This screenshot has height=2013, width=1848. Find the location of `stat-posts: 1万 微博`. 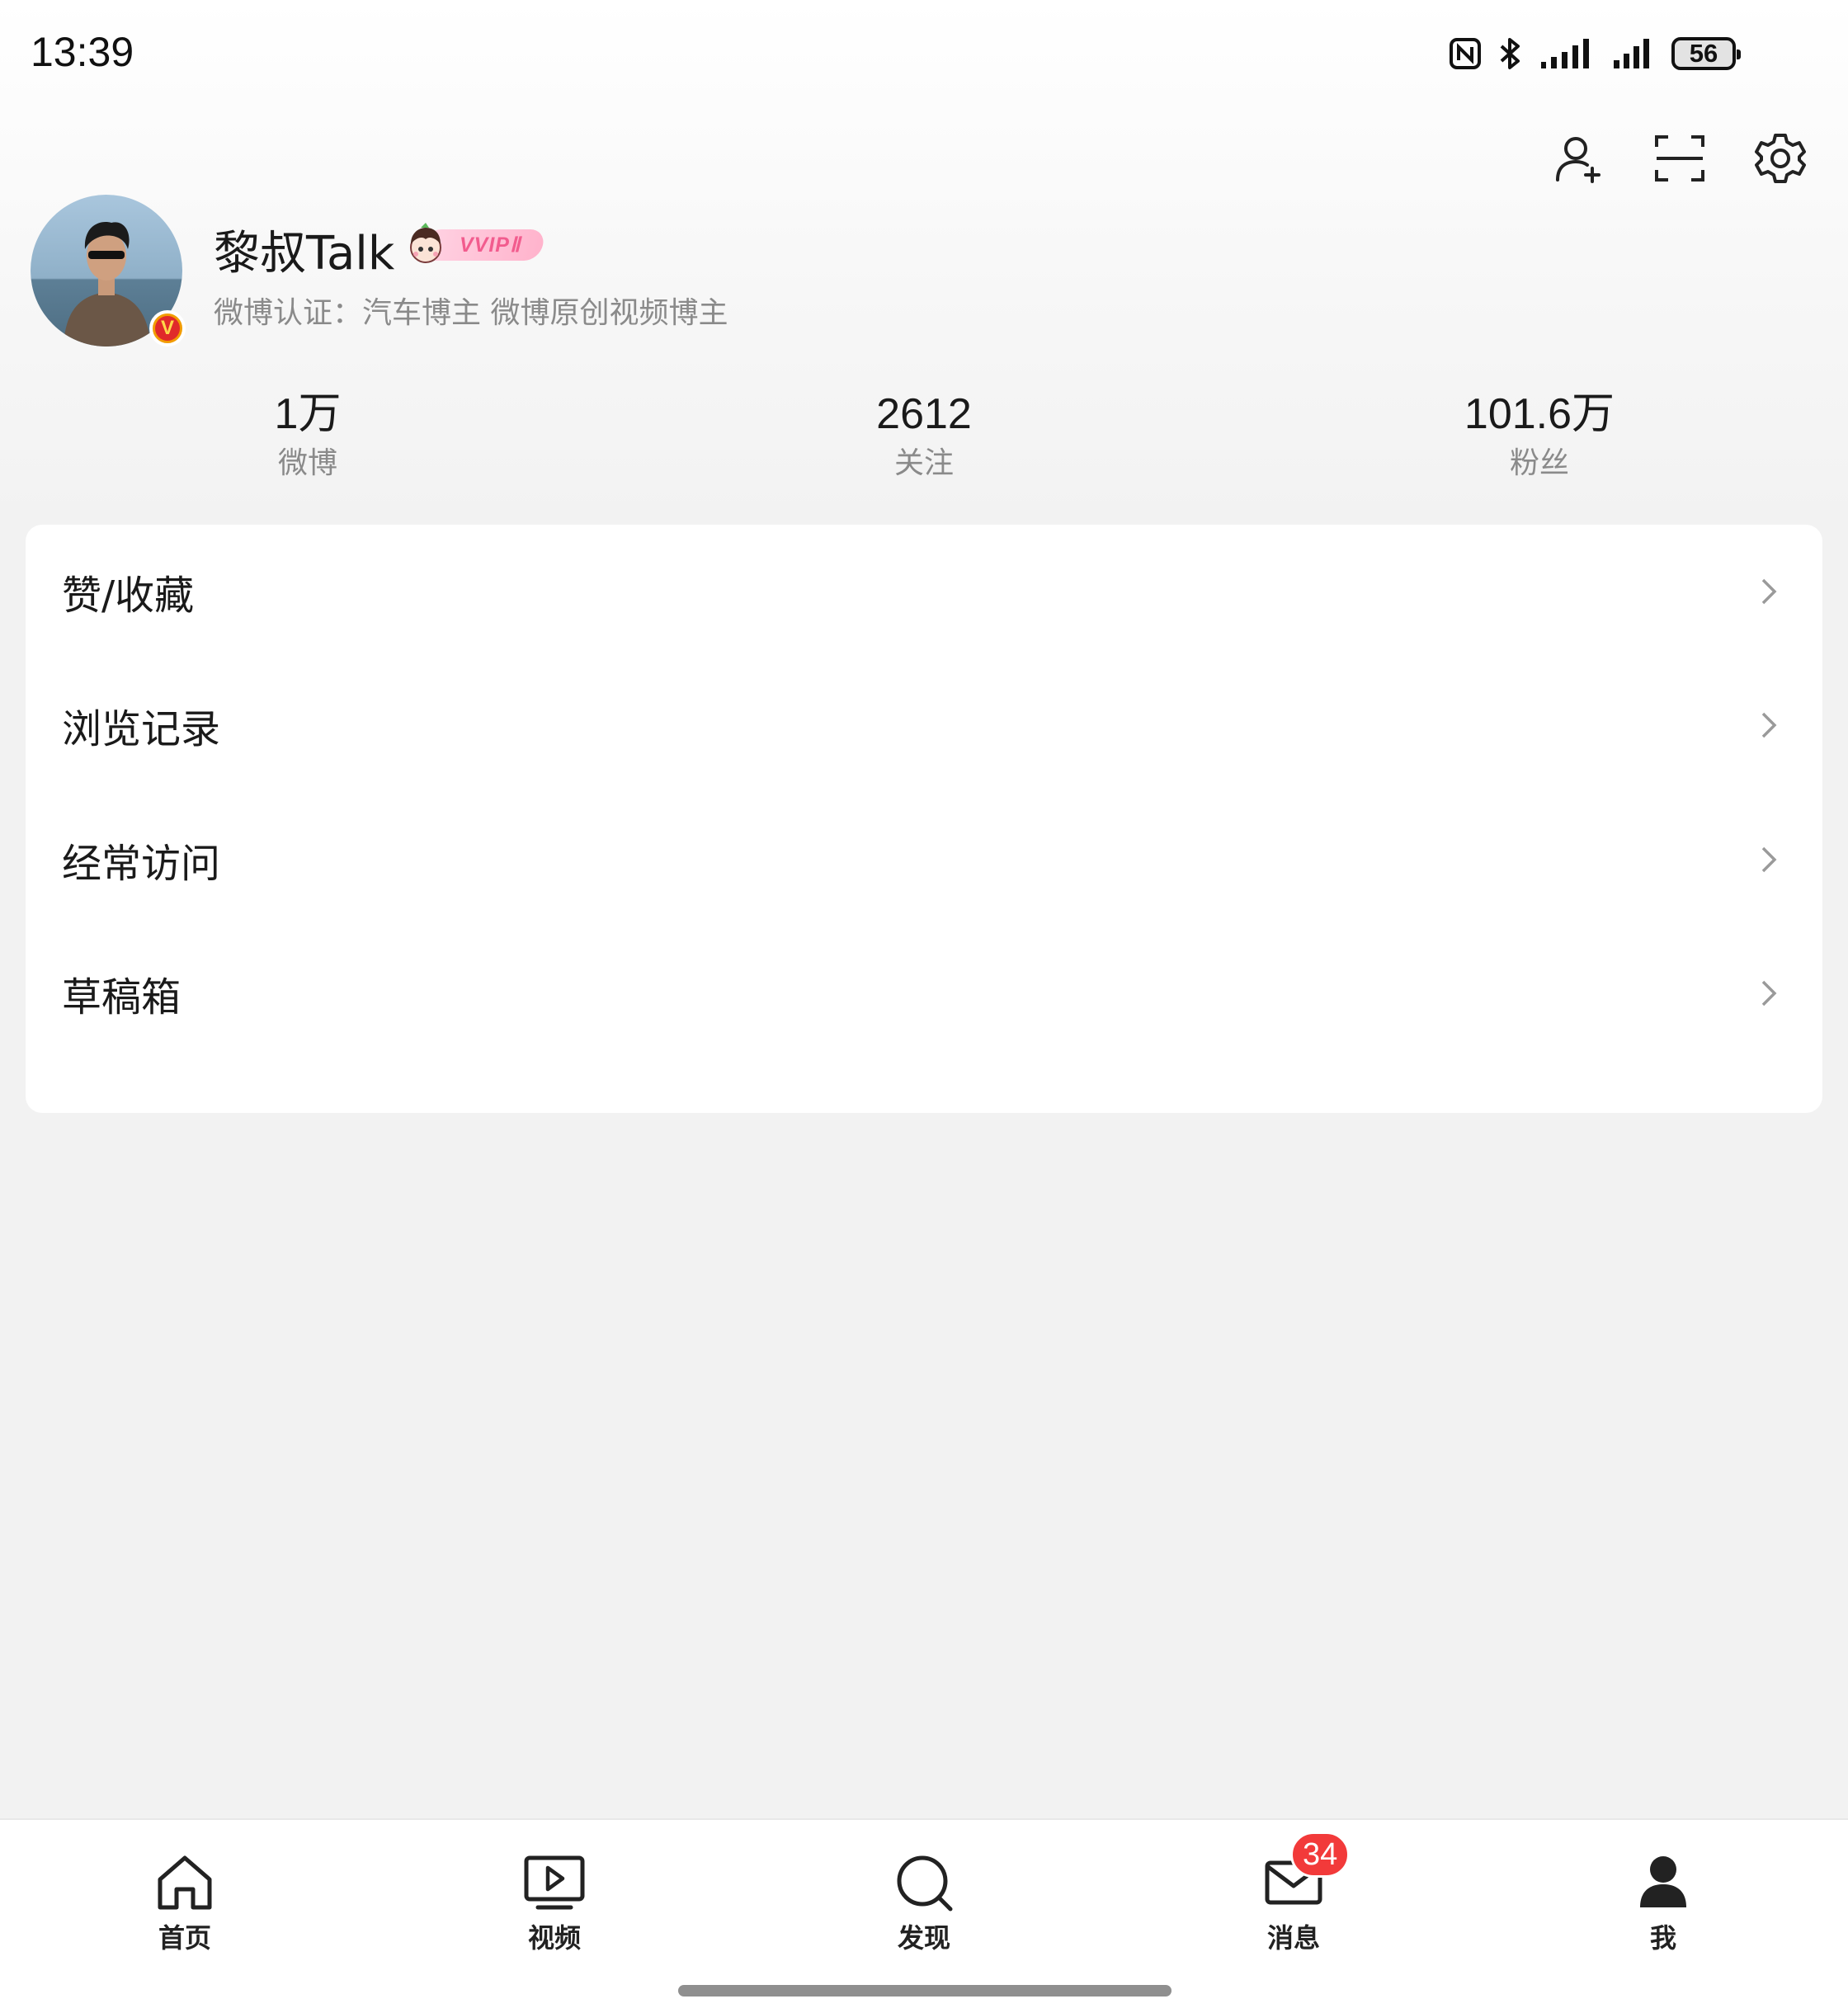

stat-posts: 1万 微博 is located at coordinates (307, 435).